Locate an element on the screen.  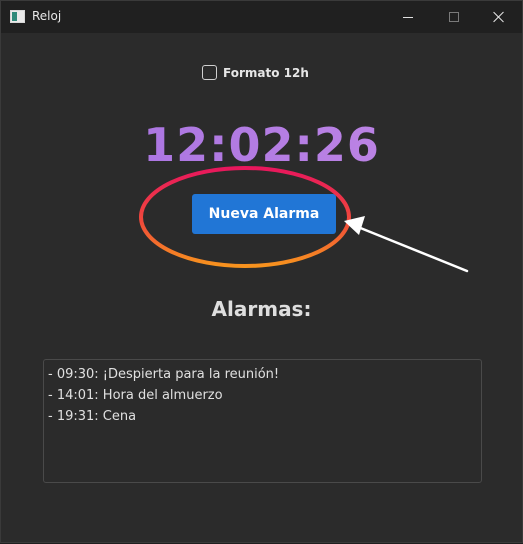
title-bar: Reloj is located at coordinates (261, 17).